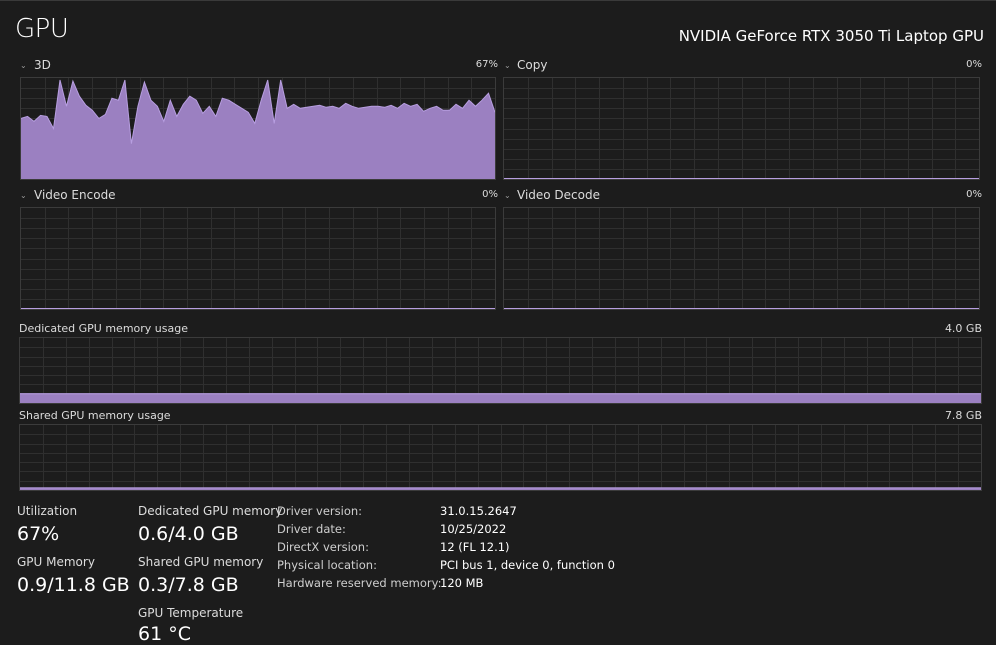  Describe the element at coordinates (47, 511) in the screenshot. I see `utilization-label: Utilization` at that location.